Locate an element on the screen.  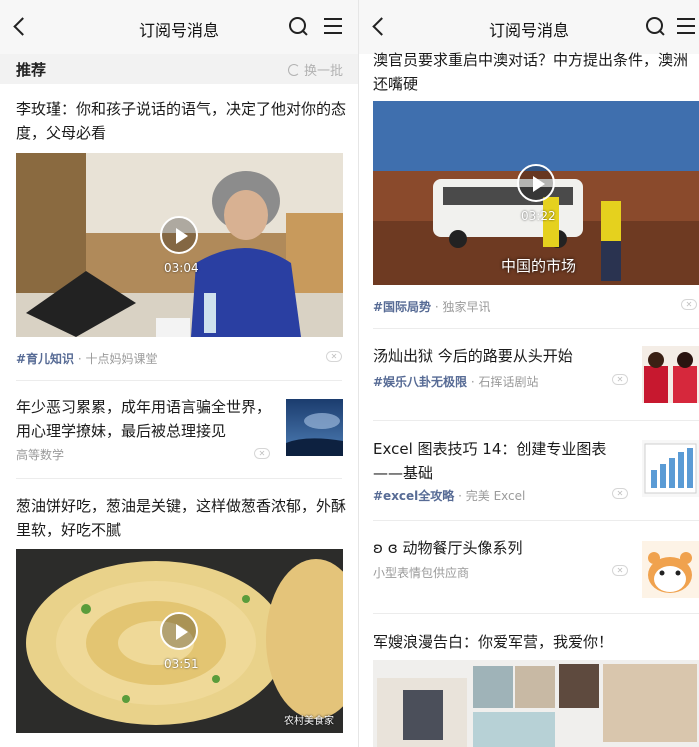
article-title: 澳官员要求重启中澳对话？中方提出条件，澳洲还嘴硬 is located at coordinates (533, 72).